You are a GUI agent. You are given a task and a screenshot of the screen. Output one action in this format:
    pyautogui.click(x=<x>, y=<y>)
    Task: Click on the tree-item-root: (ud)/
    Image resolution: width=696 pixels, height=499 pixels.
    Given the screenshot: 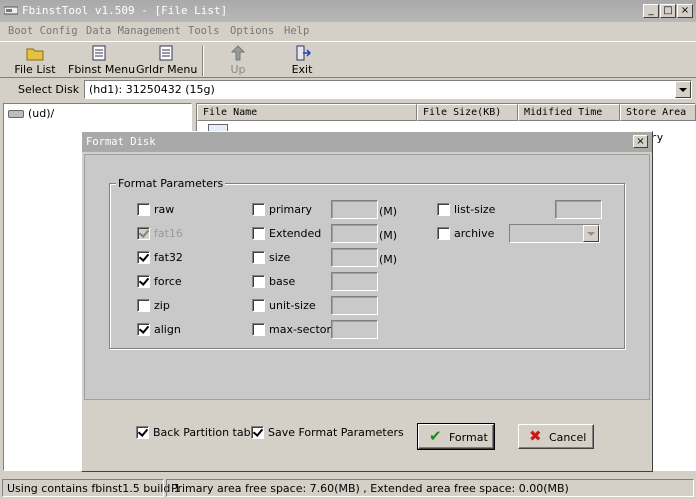 What is the action you would take?
    pyautogui.click(x=31, y=113)
    